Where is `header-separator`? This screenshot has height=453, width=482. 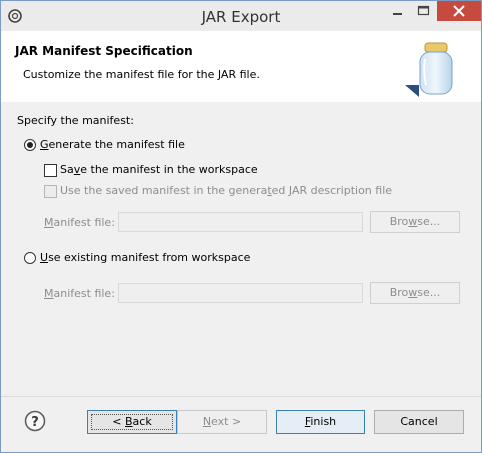 header-separator is located at coordinates (241, 101).